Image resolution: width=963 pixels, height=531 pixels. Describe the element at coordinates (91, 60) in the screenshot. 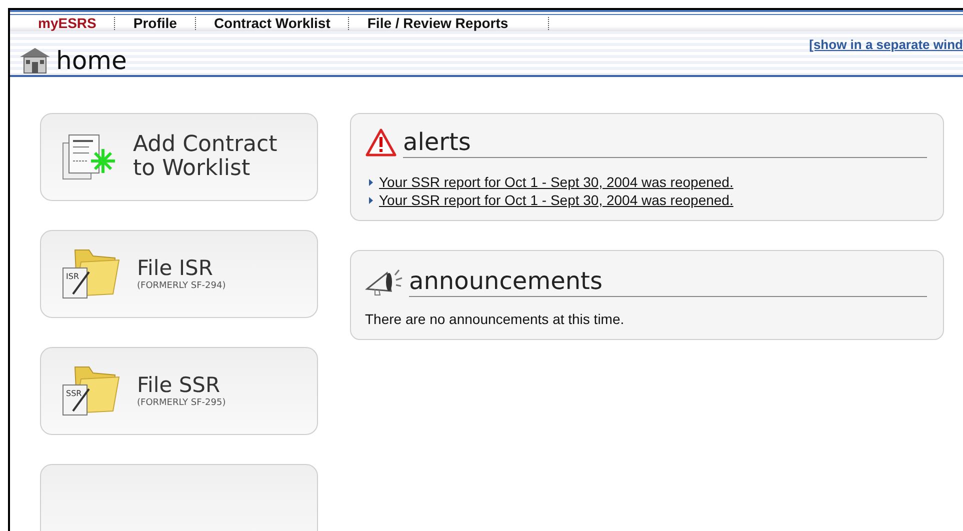

I see `page-title: home` at that location.